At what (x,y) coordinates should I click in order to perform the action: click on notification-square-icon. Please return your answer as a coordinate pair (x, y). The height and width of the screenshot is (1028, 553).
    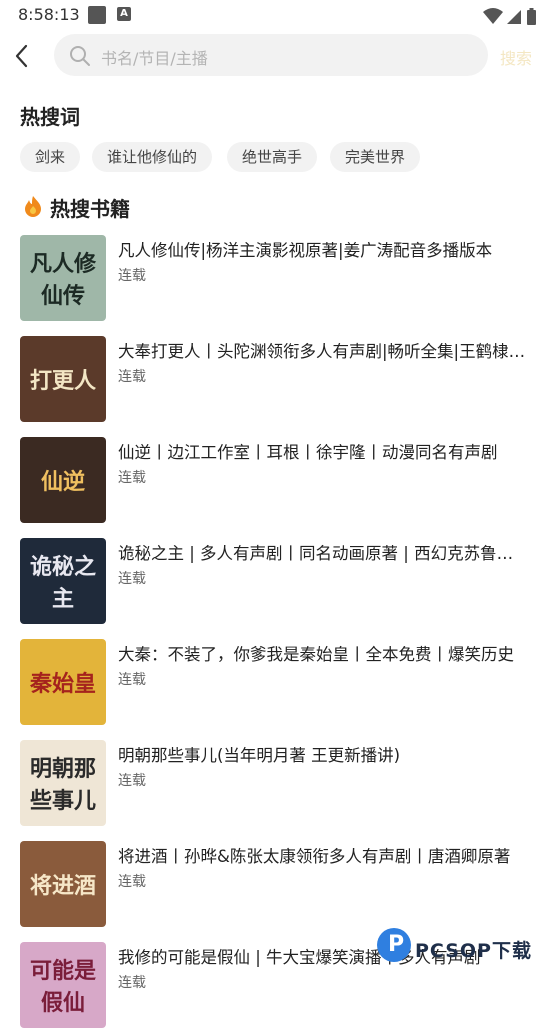
    Looking at the image, I should click on (97, 15).